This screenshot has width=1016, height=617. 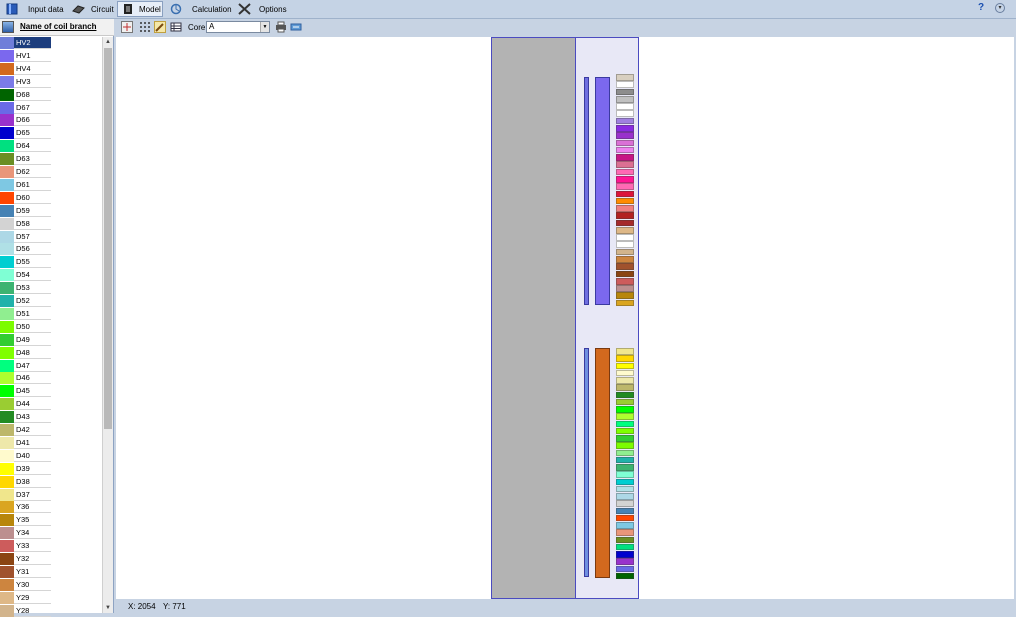 What do you see at coordinates (145, 27) in the screenshot?
I see `grid-dots-icon` at bounding box center [145, 27].